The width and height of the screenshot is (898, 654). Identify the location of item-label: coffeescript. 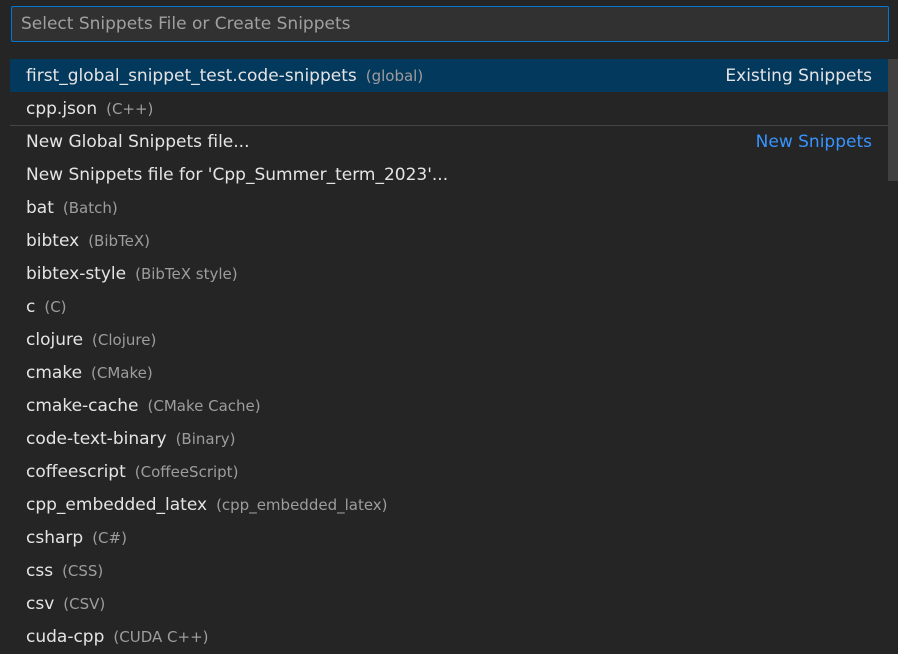
(76, 471).